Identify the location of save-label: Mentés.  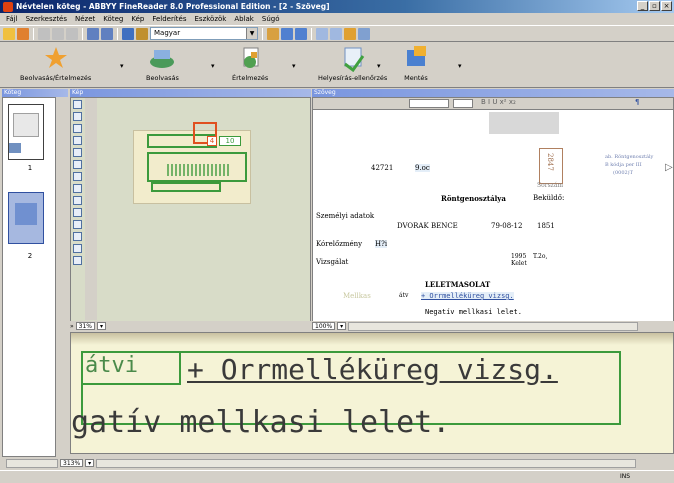
(416, 78).